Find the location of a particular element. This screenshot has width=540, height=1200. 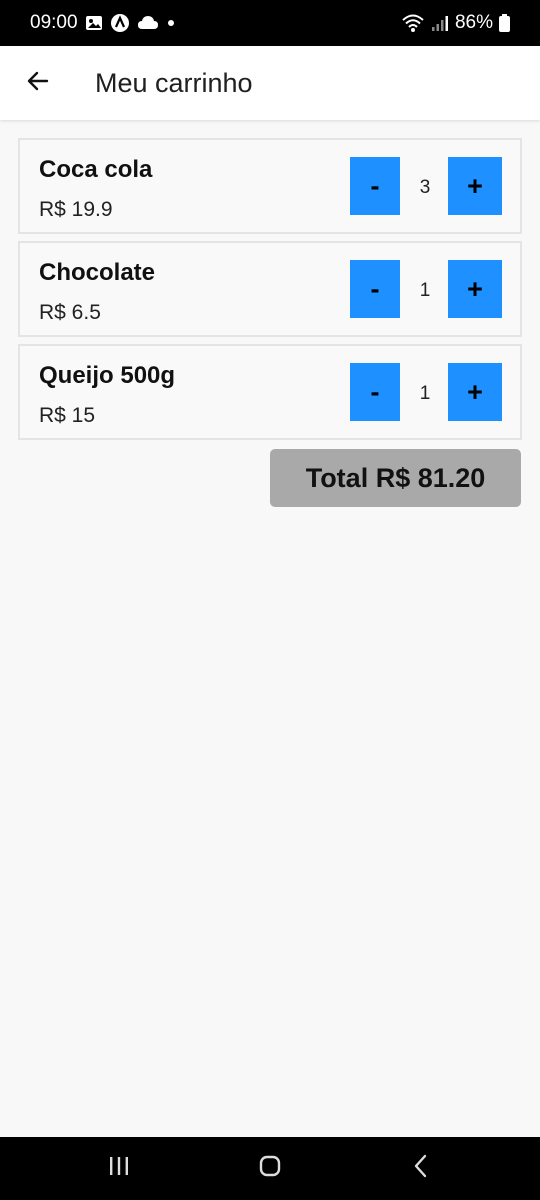

recents-button is located at coordinates (119, 1168).